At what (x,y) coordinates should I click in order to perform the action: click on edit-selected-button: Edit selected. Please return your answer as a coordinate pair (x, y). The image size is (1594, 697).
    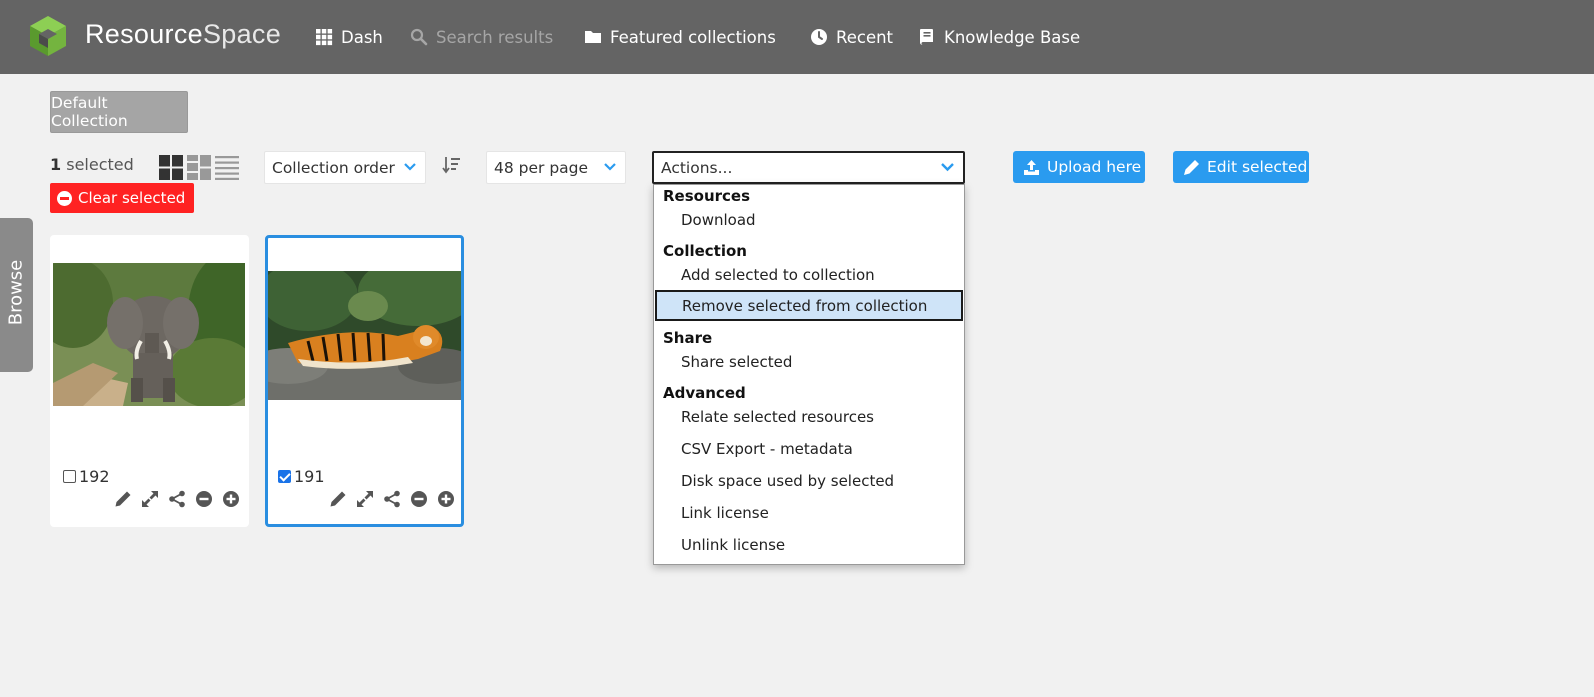
    Looking at the image, I should click on (1241, 167).